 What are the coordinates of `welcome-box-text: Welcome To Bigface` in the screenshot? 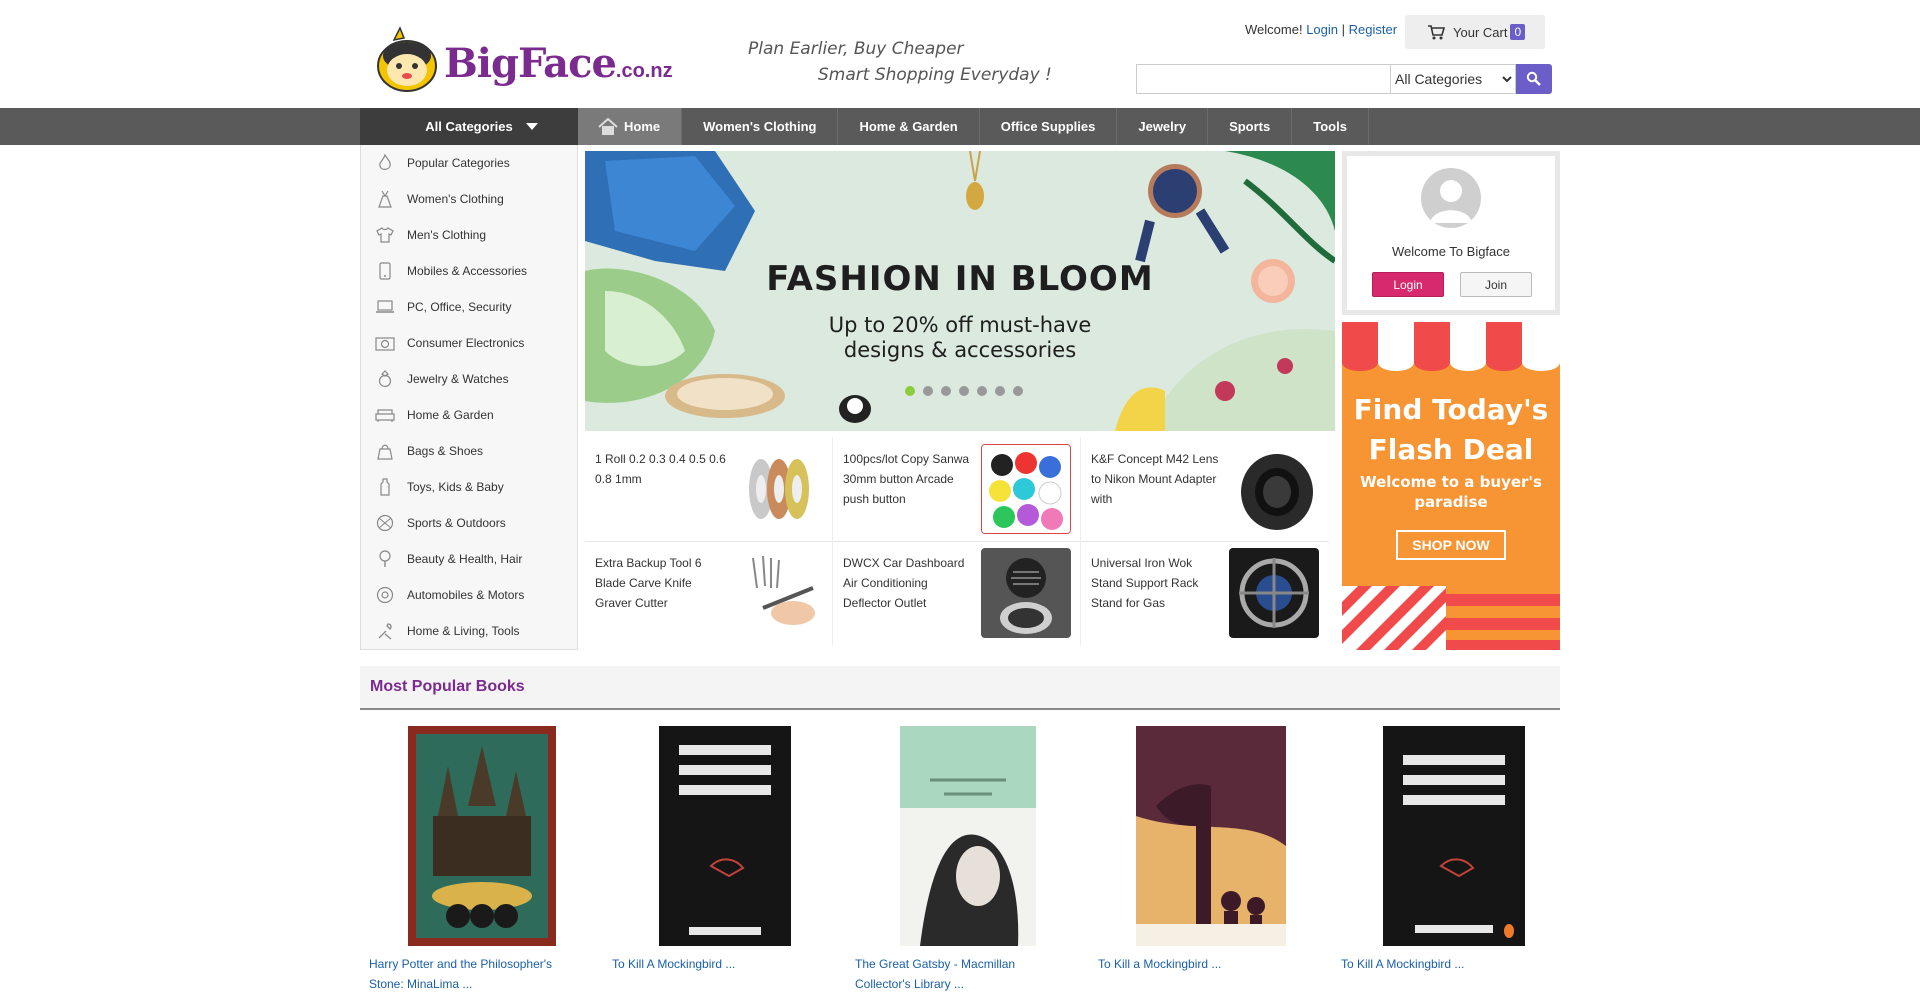 It's located at (1451, 251).